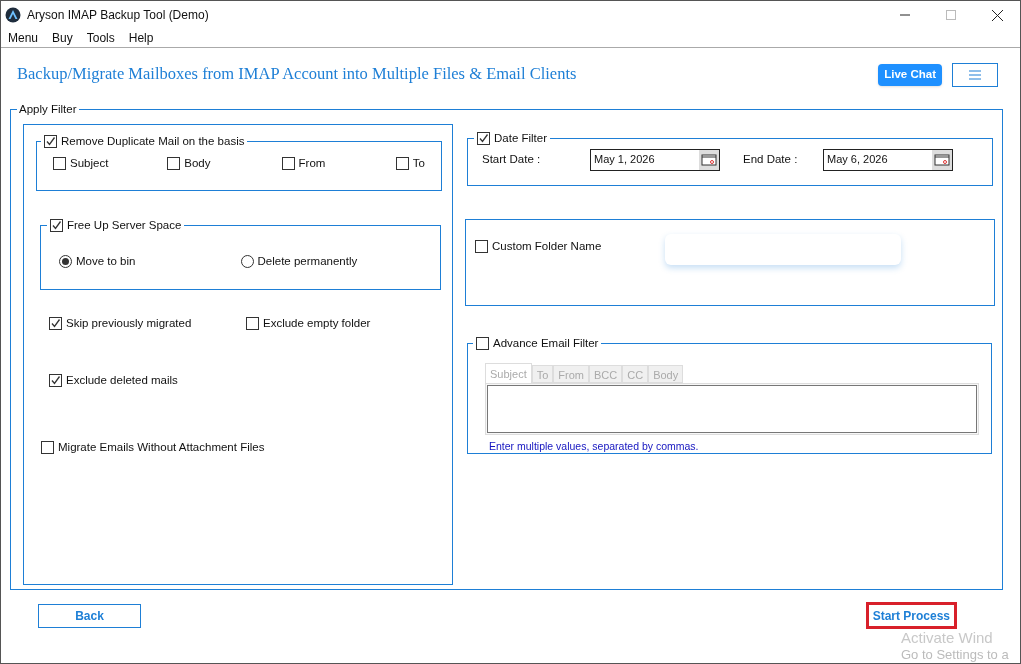 Image resolution: width=1021 pixels, height=664 pixels. What do you see at coordinates (521, 139) in the screenshot?
I see `checkbox-label: Date Filter` at bounding box center [521, 139].